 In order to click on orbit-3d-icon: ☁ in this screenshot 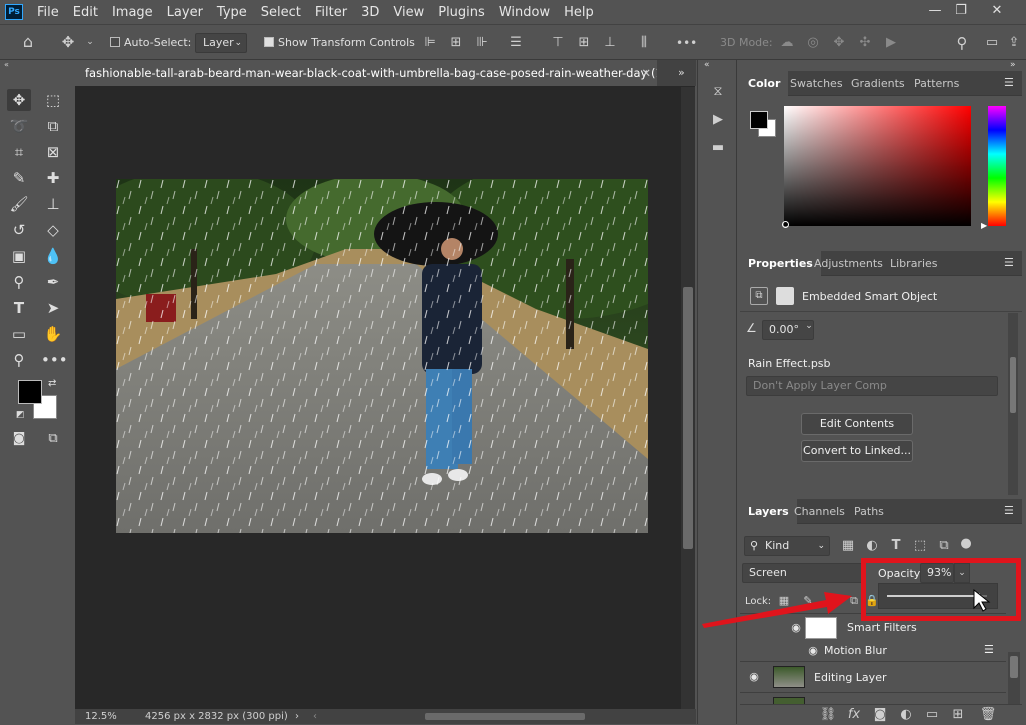, I will do `click(787, 43)`.